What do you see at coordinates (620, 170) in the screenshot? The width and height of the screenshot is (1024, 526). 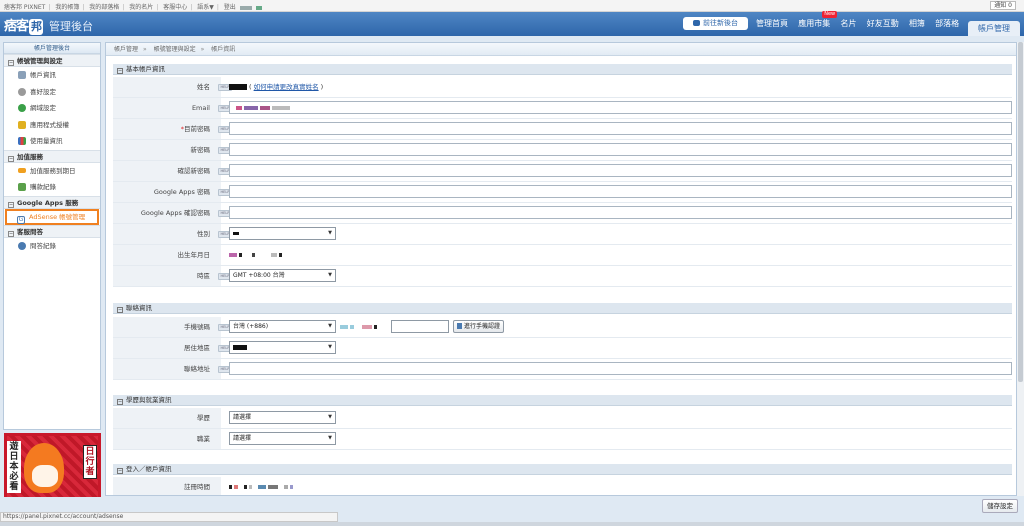 I see `confirm-password-field` at bounding box center [620, 170].